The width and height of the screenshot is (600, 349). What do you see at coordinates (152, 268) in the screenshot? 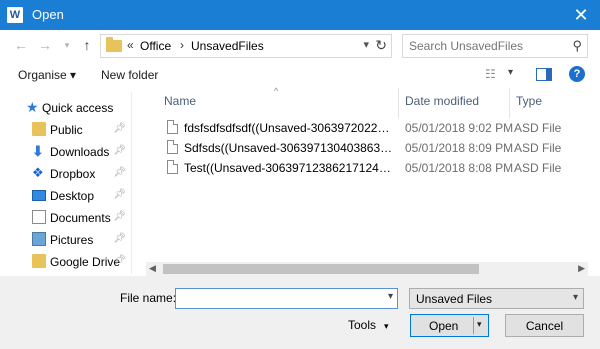
I see `scroll-left-icon: ◀` at bounding box center [152, 268].